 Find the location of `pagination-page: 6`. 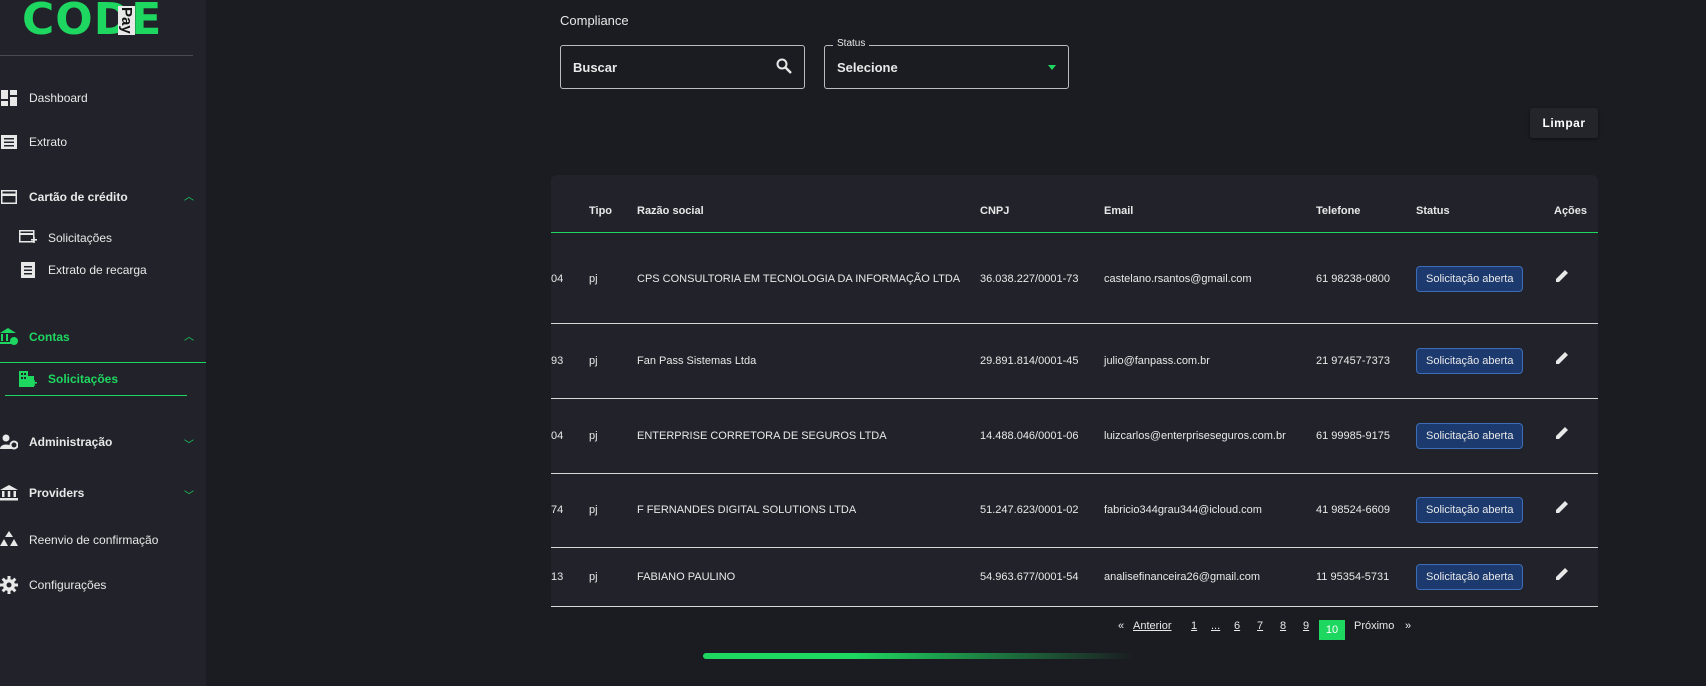

pagination-page: 6 is located at coordinates (1237, 626).